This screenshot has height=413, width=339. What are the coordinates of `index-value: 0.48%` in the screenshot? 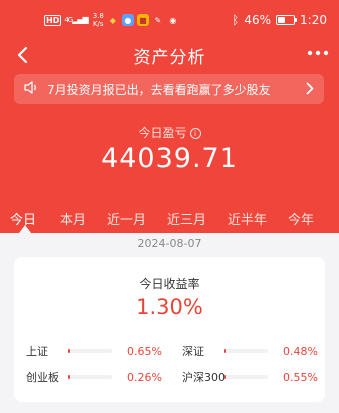 It's located at (300, 351).